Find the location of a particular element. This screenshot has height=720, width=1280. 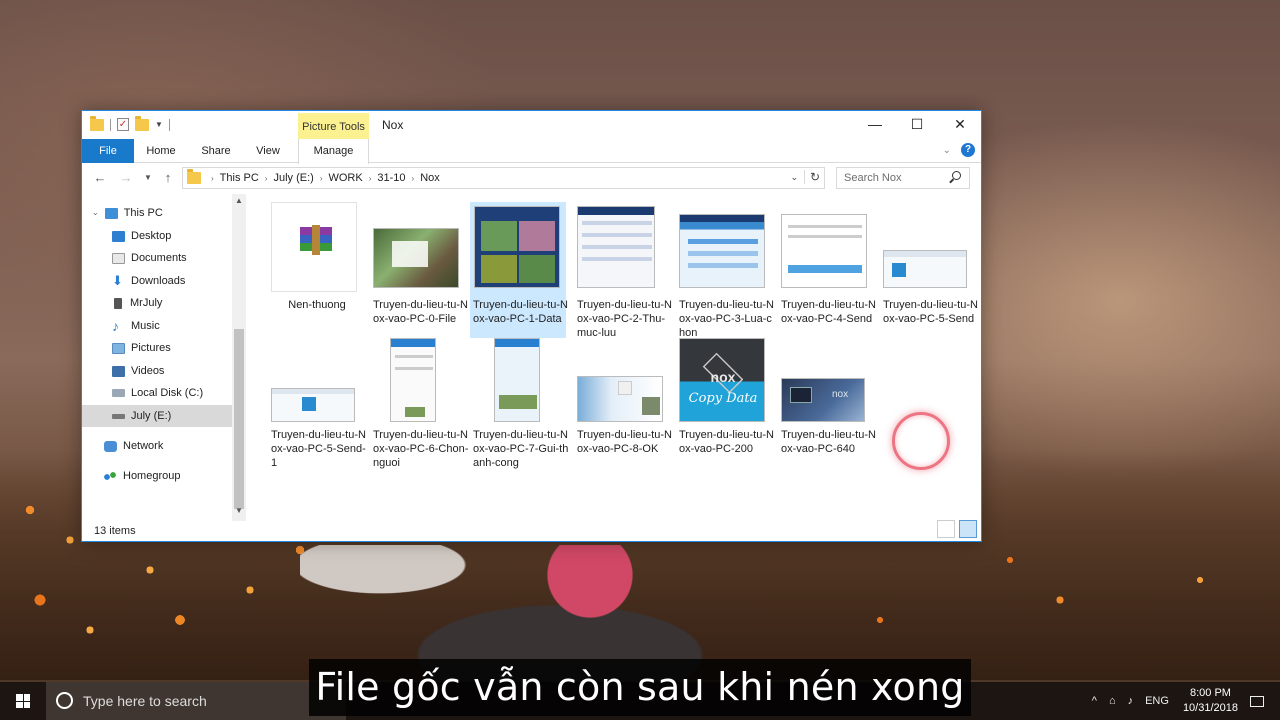

homegroup-icon is located at coordinates (110, 476).